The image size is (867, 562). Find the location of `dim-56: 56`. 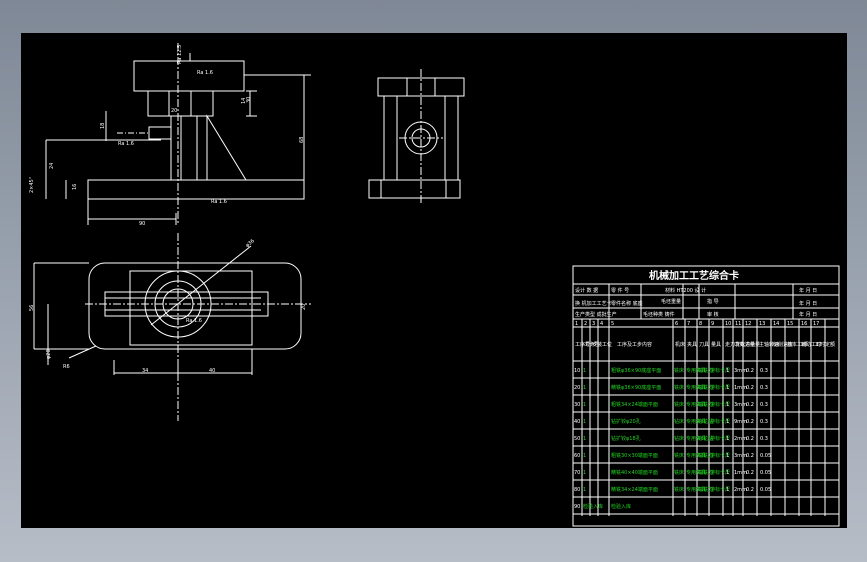

dim-56: 56 is located at coordinates (32, 308).